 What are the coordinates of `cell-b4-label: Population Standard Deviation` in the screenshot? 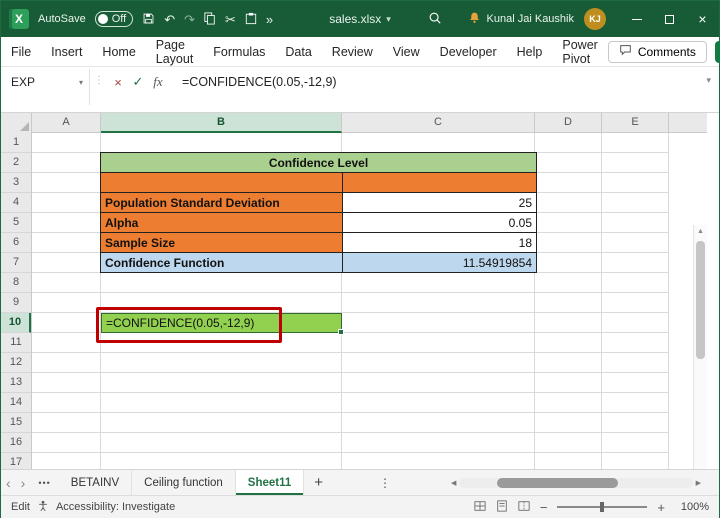 It's located at (221, 202).